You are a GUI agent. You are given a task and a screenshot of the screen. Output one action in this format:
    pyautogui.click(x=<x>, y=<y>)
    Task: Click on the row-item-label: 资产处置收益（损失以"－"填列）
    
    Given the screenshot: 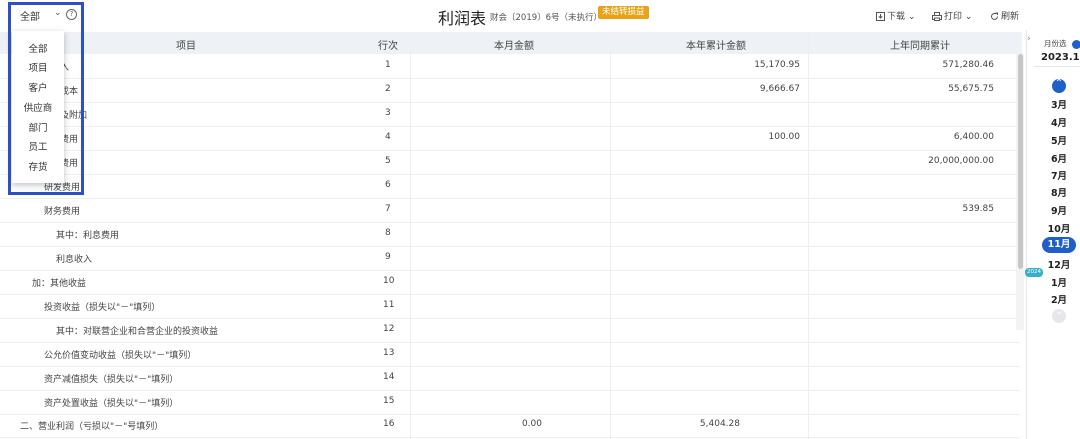 What is the action you would take?
    pyautogui.click(x=111, y=404)
    